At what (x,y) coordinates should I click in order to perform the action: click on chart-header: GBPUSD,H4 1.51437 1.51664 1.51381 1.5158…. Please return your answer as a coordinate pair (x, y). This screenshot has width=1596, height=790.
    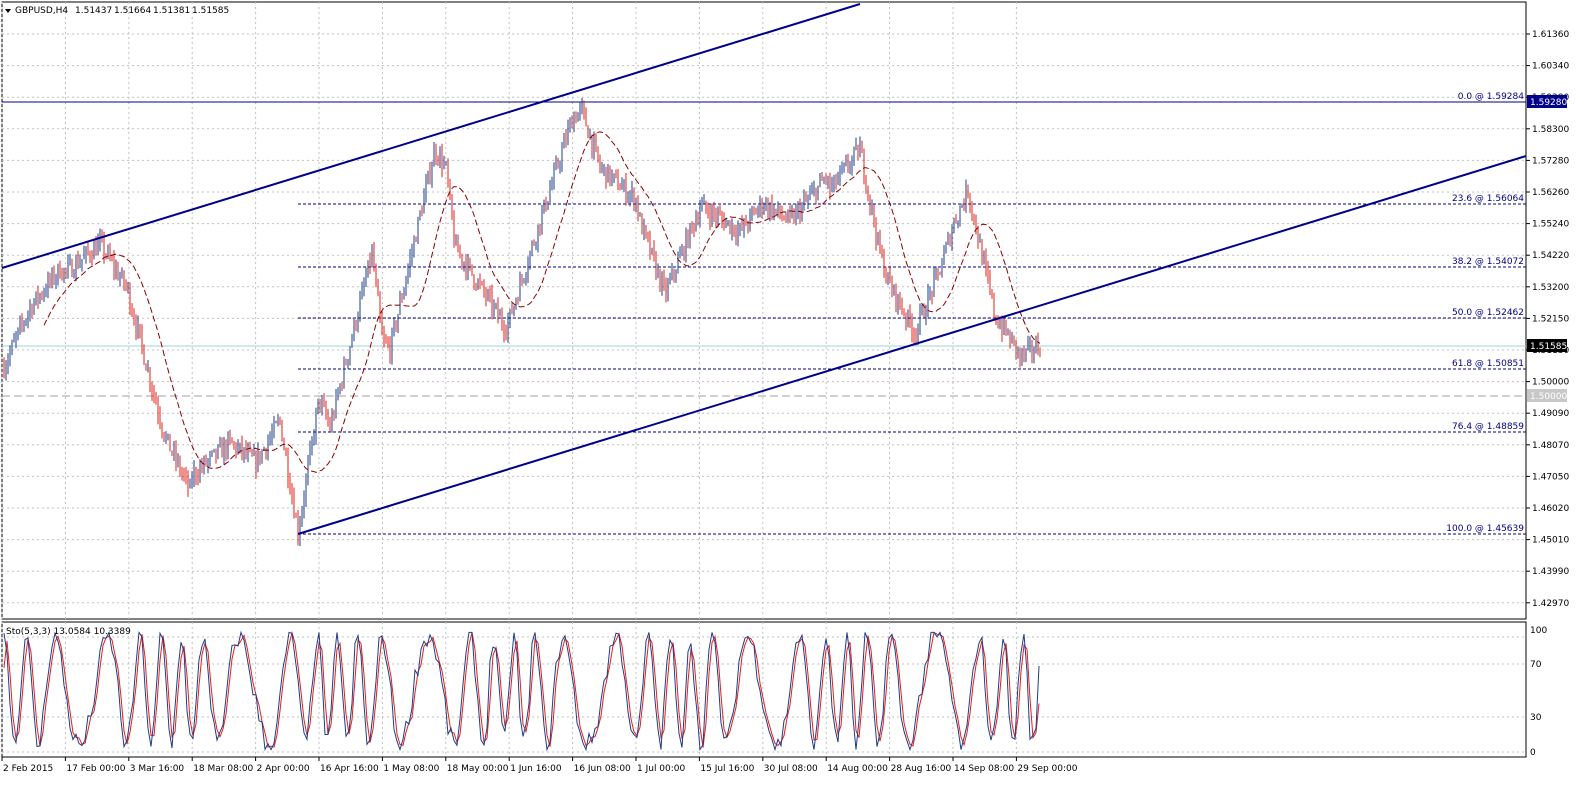
    Looking at the image, I should click on (117, 11).